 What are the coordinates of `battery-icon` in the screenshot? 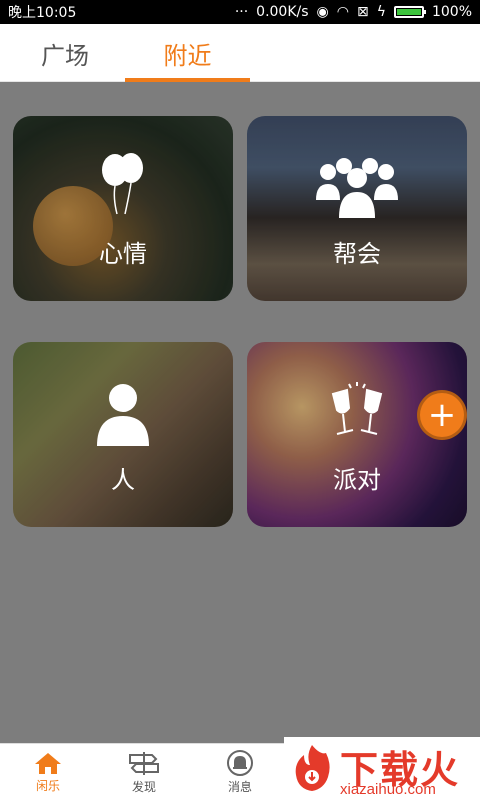 It's located at (409, 12).